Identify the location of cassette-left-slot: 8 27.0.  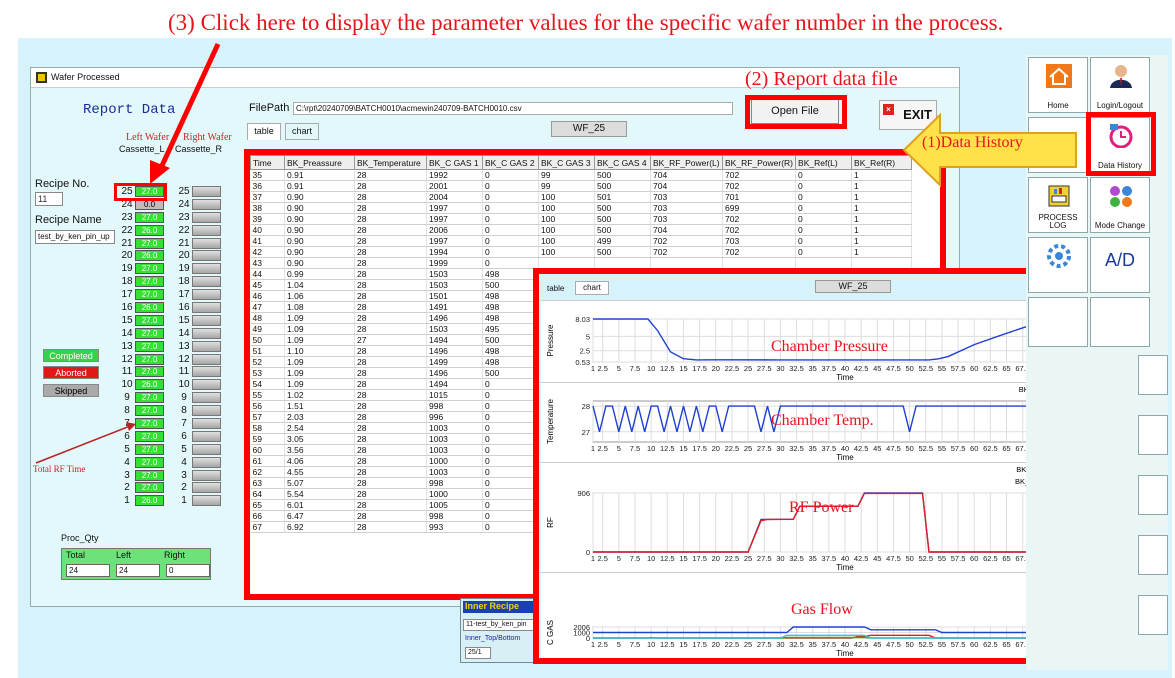
(144, 410).